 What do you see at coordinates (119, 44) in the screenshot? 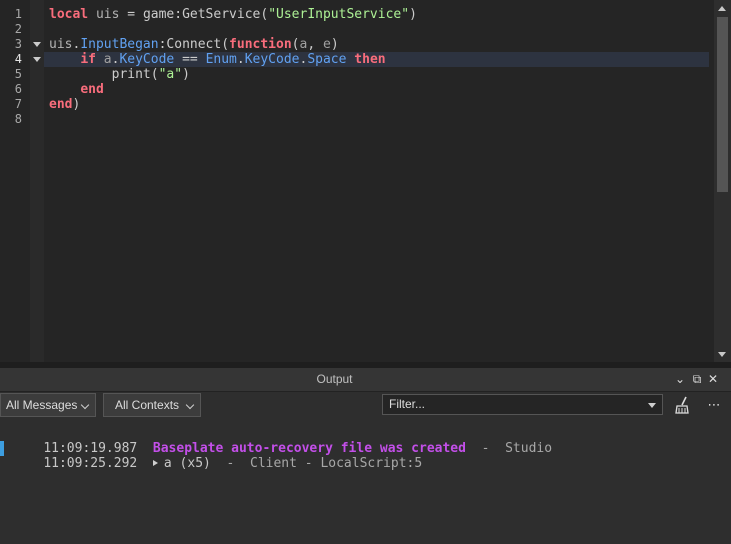
I see `code-token: InputBegan` at bounding box center [119, 44].